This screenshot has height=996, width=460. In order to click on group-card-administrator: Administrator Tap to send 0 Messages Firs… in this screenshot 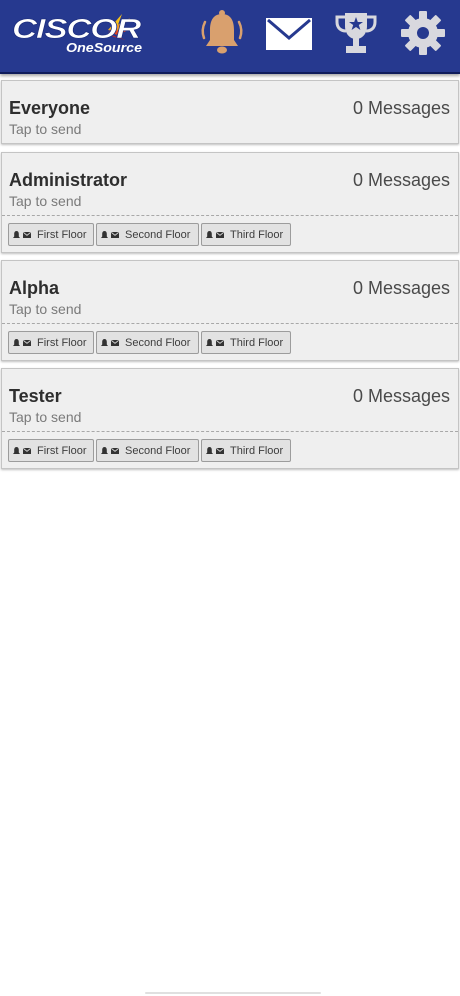, I will do `click(230, 202)`.